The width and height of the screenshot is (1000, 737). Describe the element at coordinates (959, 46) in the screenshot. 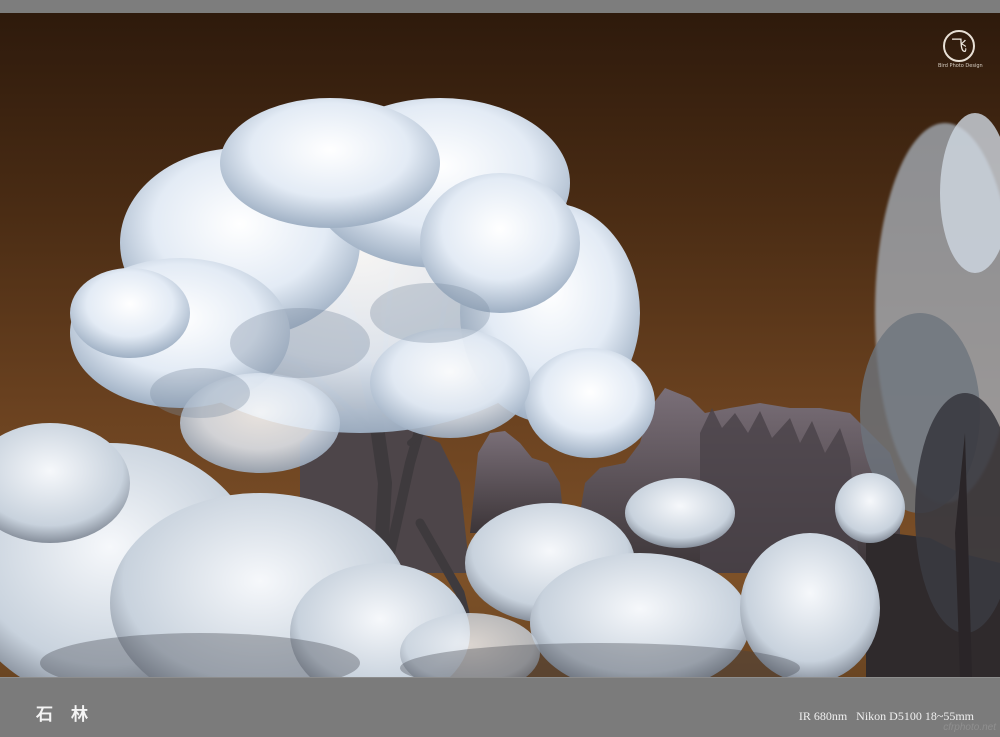

I see `logo-glyph: 飞` at that location.